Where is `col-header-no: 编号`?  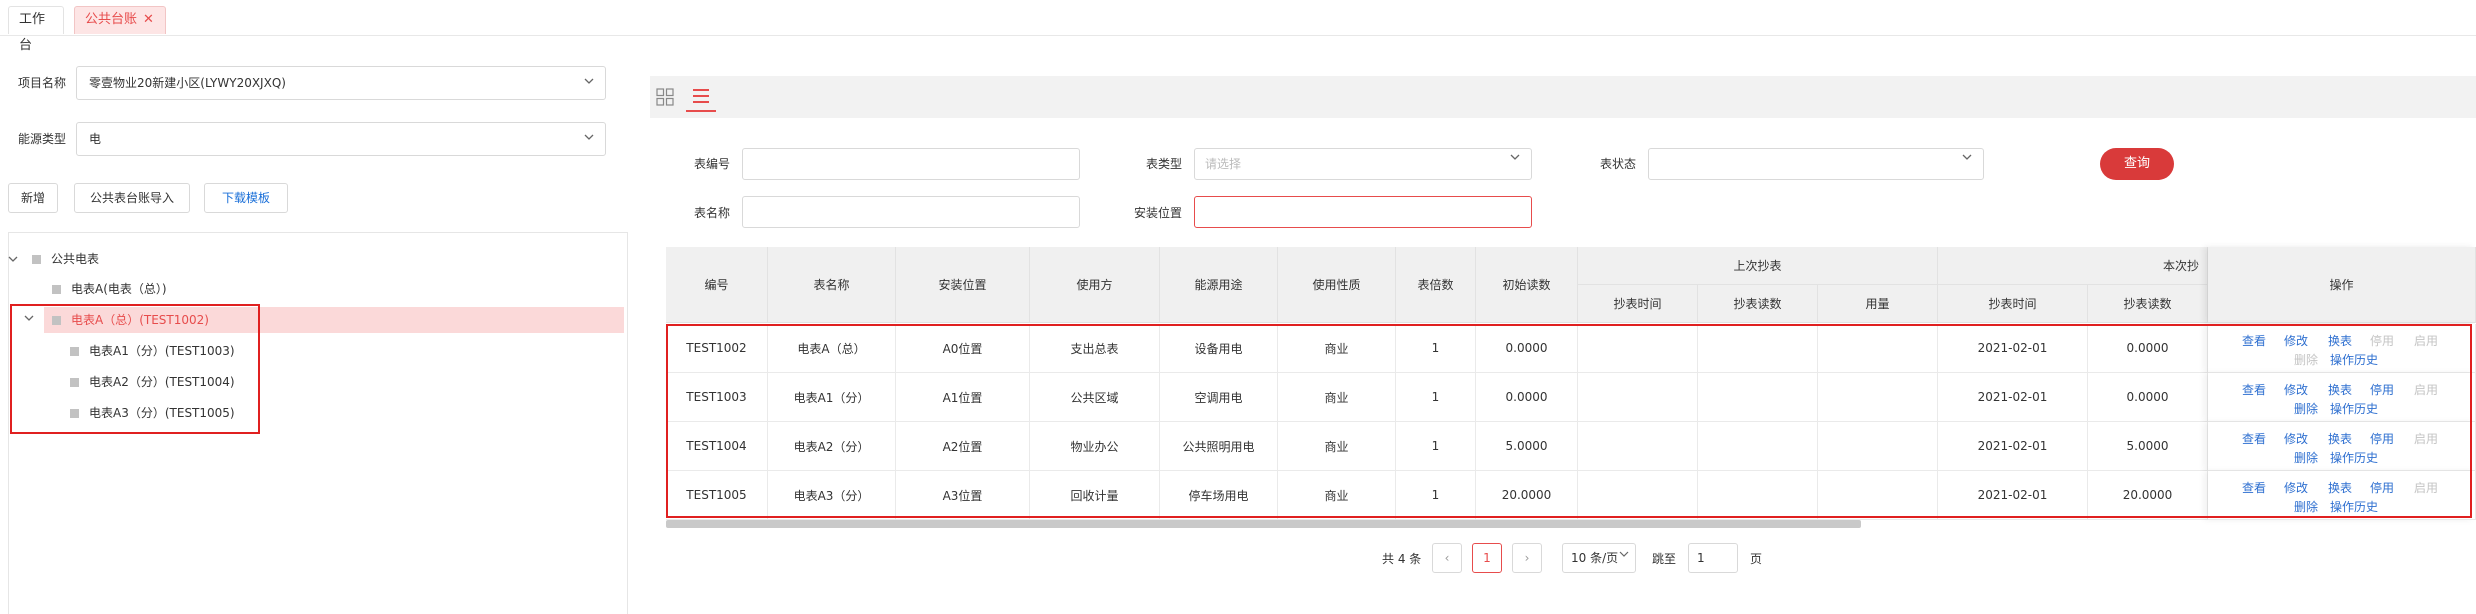
col-header-no: 编号 is located at coordinates (717, 285).